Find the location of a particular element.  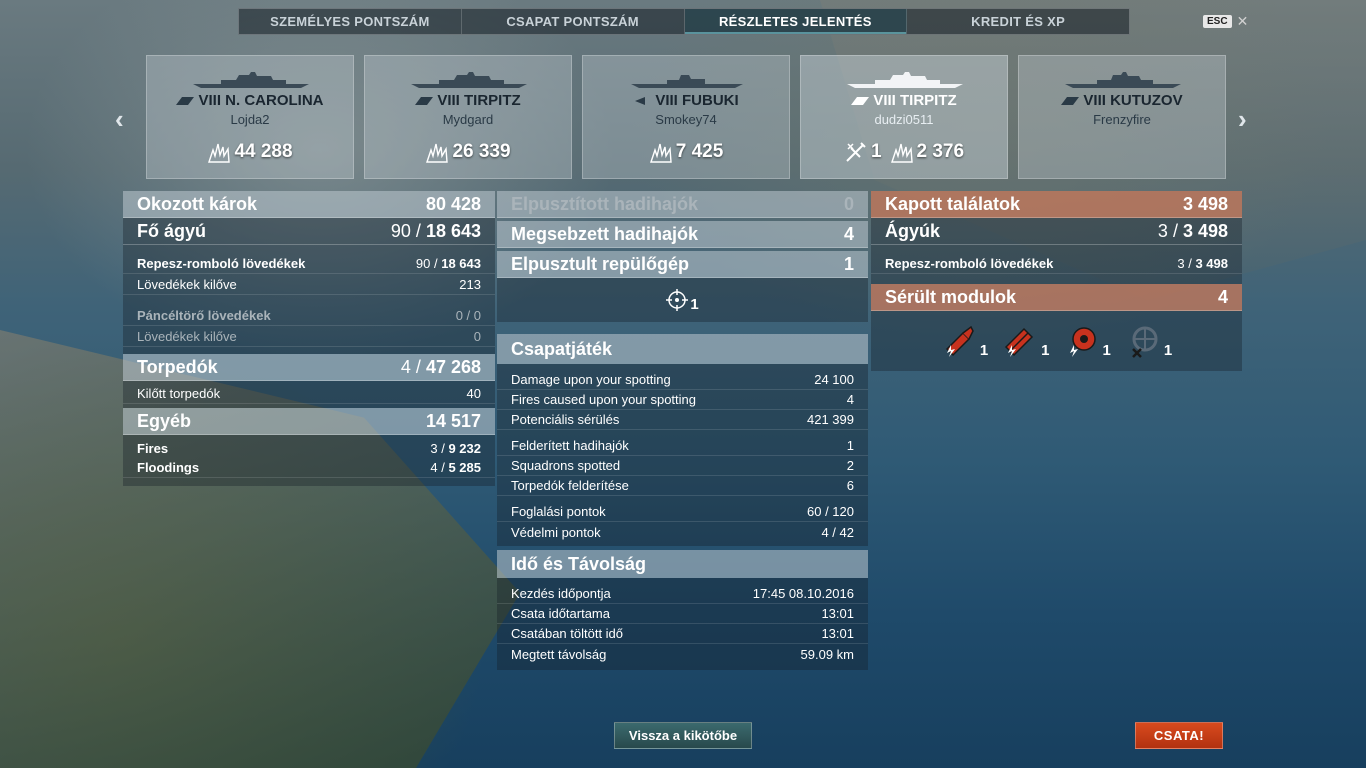

crosshair-count: 1 is located at coordinates (694, 304).